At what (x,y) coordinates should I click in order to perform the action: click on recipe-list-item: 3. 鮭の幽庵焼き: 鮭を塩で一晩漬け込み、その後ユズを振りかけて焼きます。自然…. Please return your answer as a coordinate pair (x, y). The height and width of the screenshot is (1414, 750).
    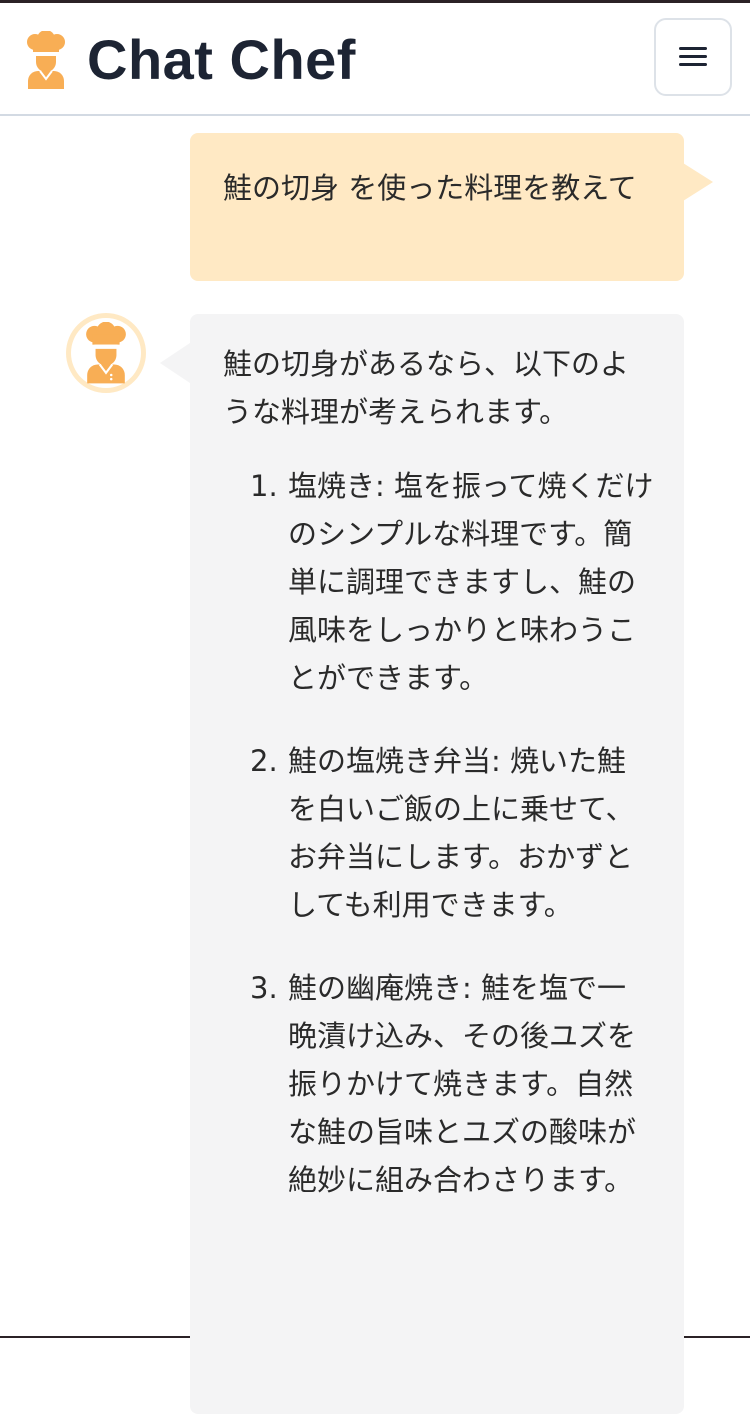
    Looking at the image, I should click on (438, 1084).